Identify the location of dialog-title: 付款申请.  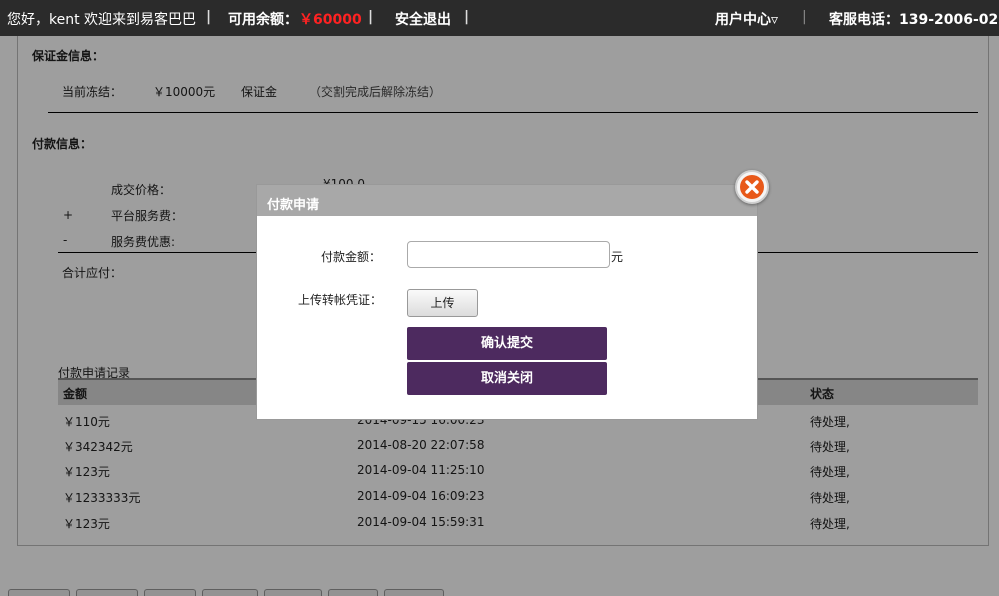
(507, 200).